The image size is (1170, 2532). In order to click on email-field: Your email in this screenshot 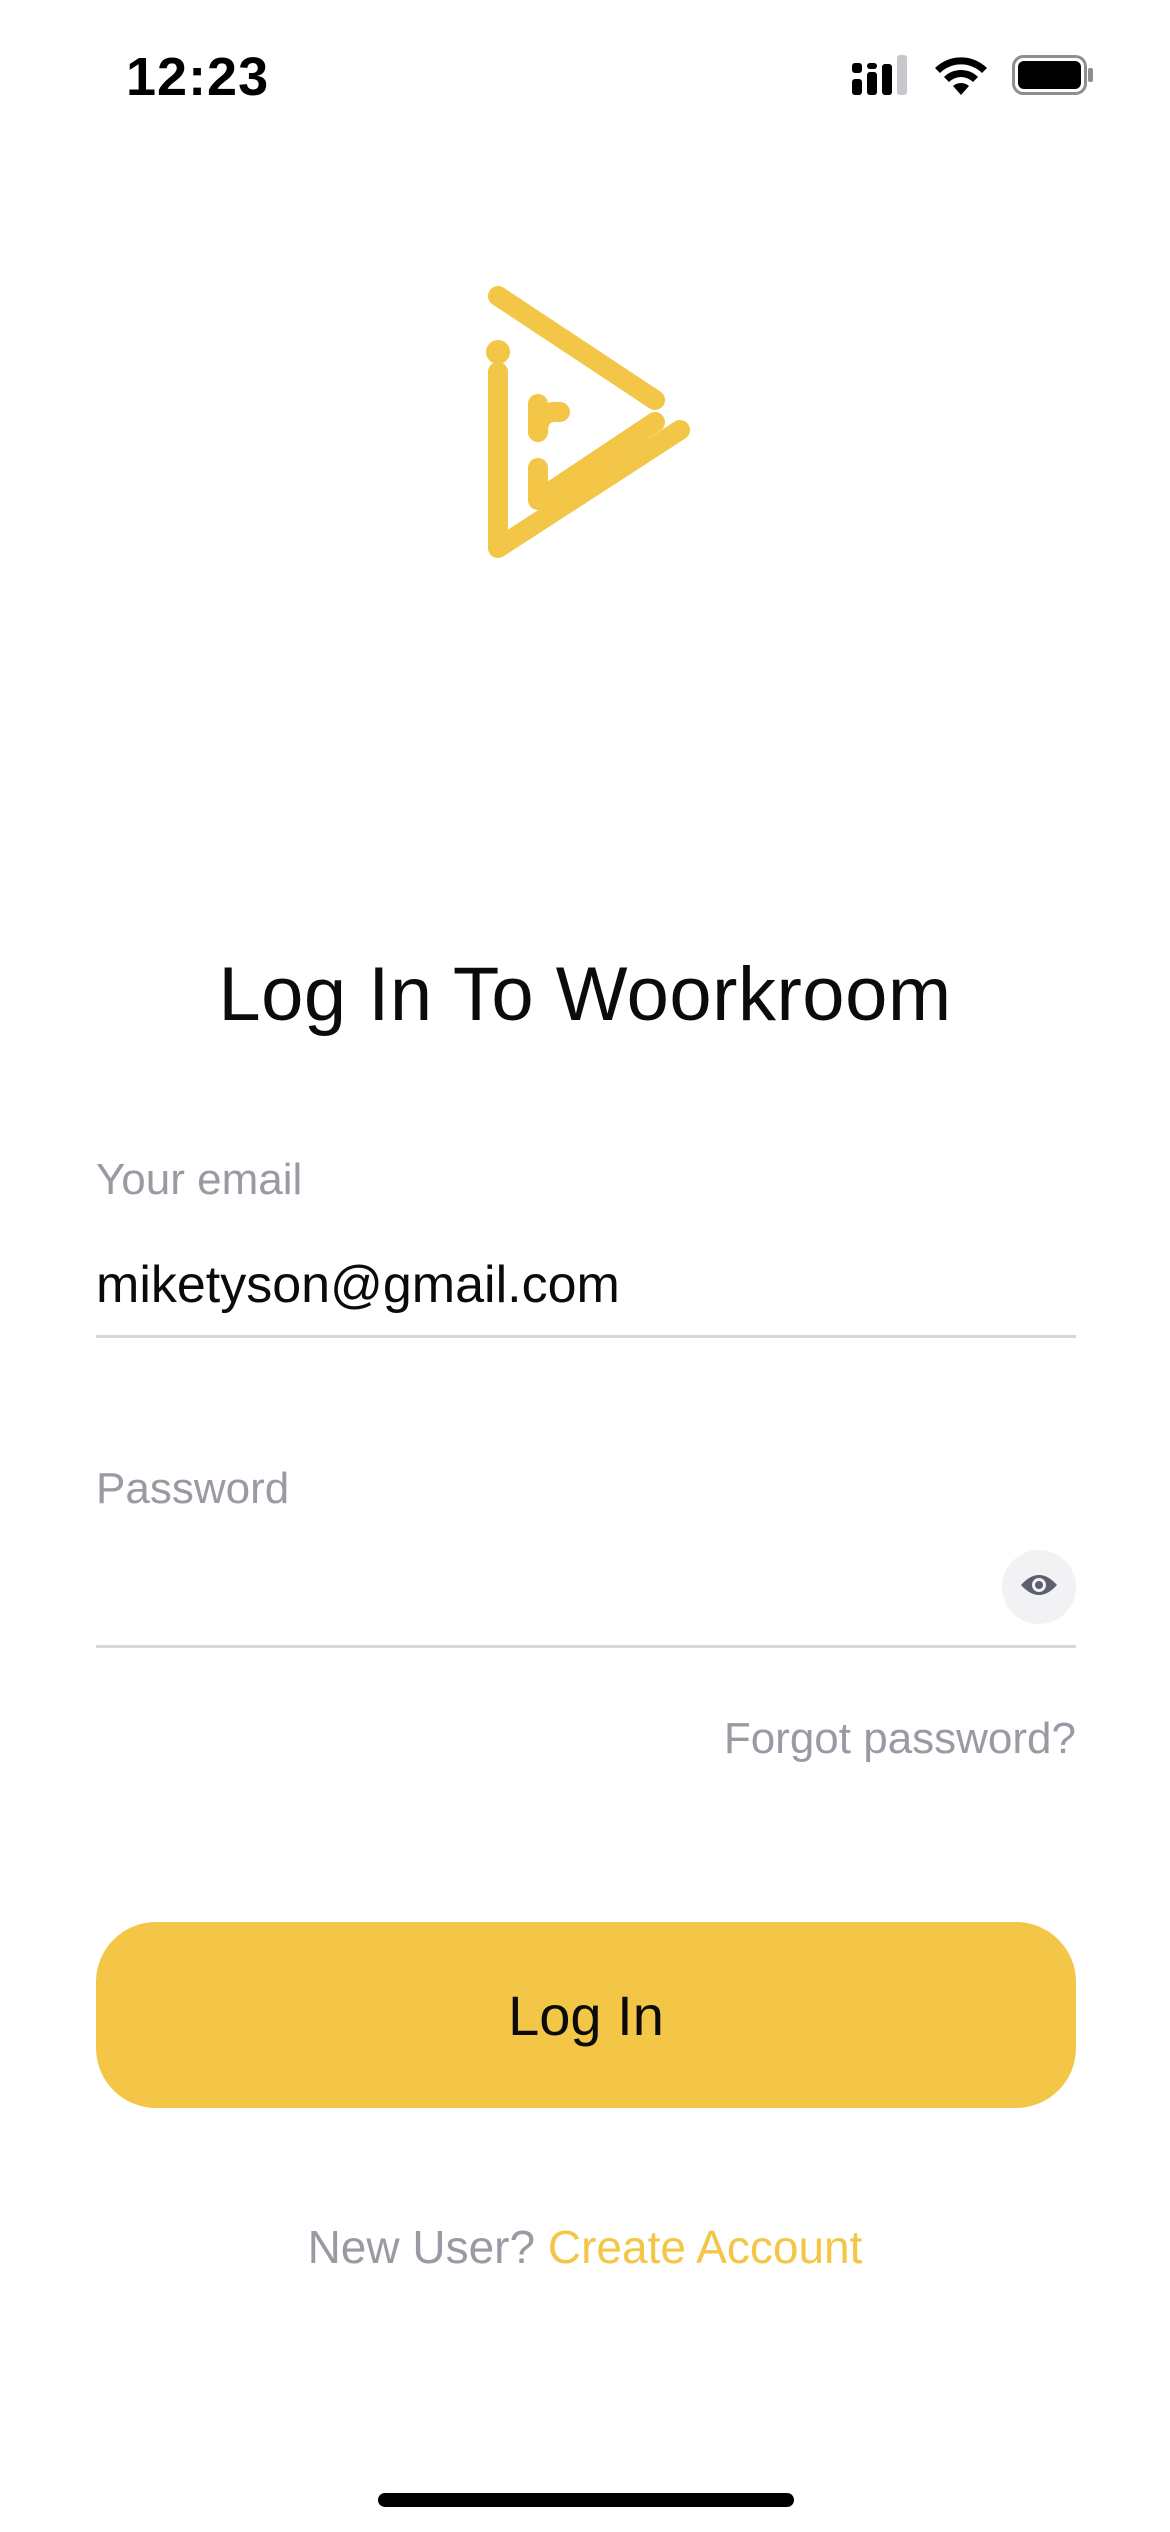, I will do `click(586, 1247)`.